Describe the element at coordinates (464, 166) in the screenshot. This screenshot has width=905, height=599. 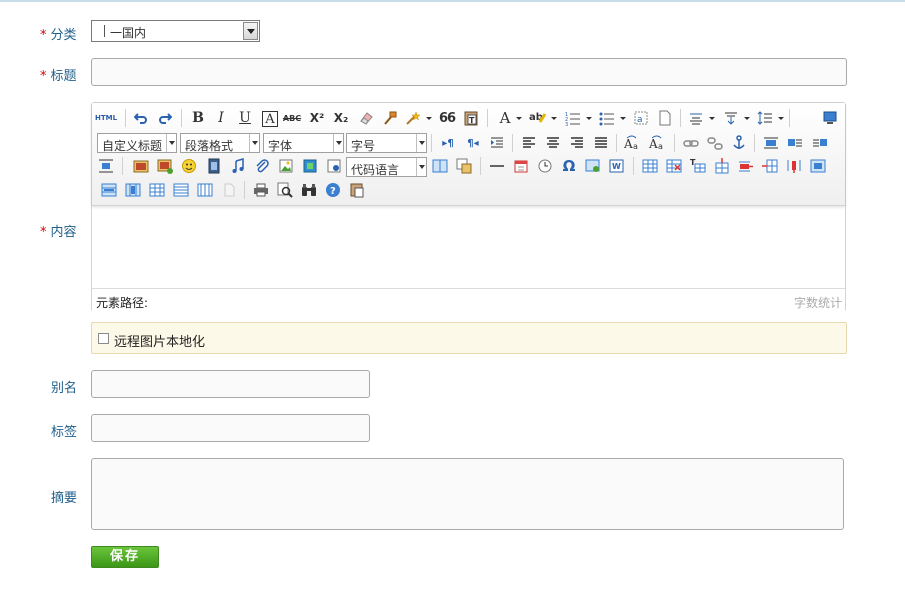
I see `snapscreen-icon` at that location.